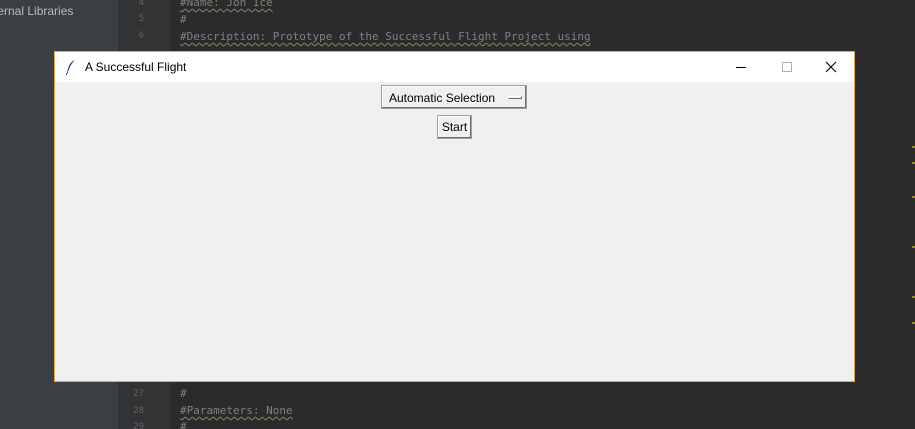 Image resolution: width=915 pixels, height=429 pixels. Describe the element at coordinates (138, 394) in the screenshot. I see `line-number: 27` at that location.